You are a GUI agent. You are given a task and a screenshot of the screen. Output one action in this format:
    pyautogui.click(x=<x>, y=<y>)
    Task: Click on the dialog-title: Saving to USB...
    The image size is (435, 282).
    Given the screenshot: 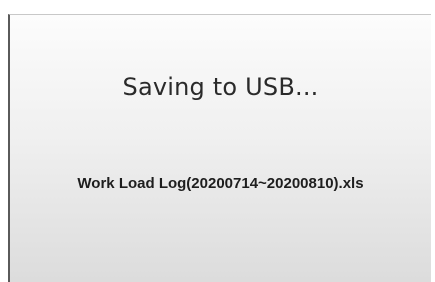 What is the action you would take?
    pyautogui.click(x=220, y=87)
    